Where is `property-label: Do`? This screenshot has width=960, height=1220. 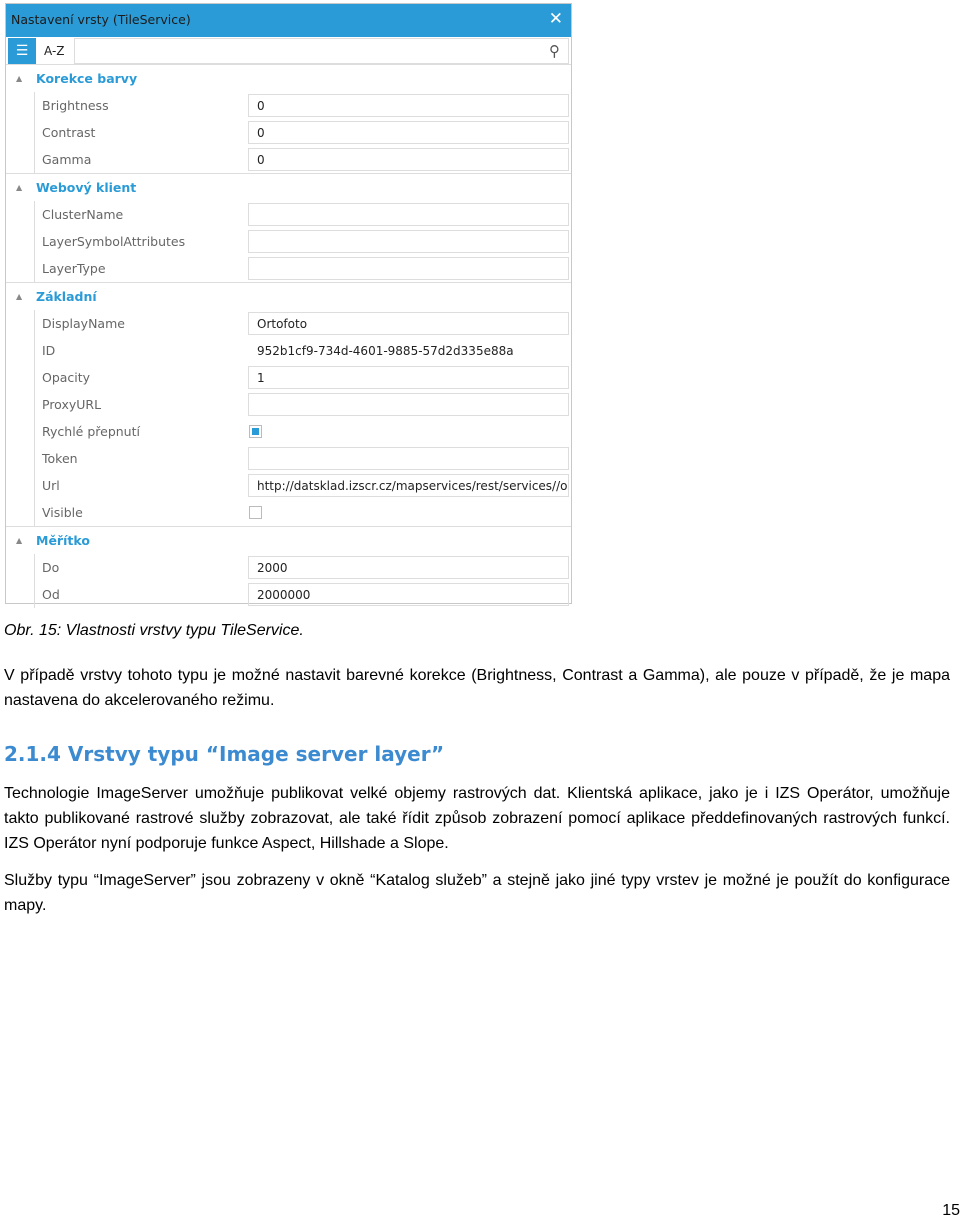
property-label: Do is located at coordinates (51, 567).